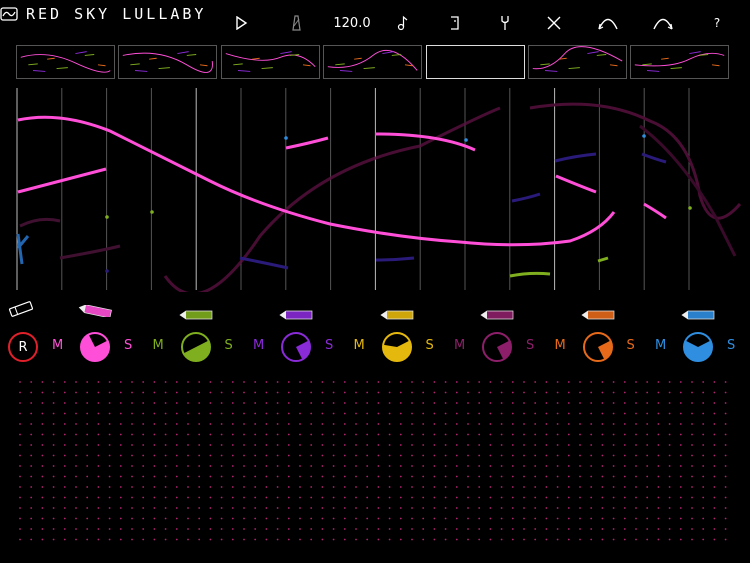 Image resolution: width=750 pixels, height=563 pixels. What do you see at coordinates (397, 347) in the screenshot?
I see `volume-knob-yellow` at bounding box center [397, 347].